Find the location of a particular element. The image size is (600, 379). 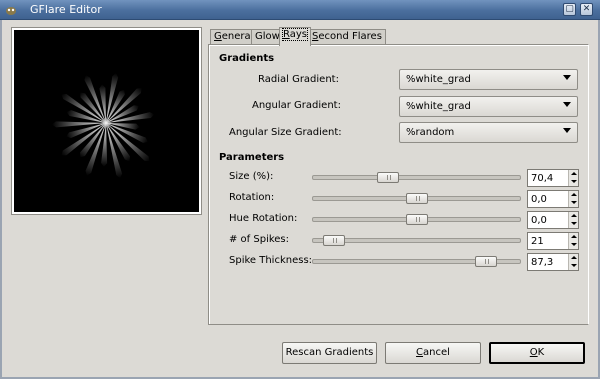

maximize-button: ▢ is located at coordinates (569, 9).